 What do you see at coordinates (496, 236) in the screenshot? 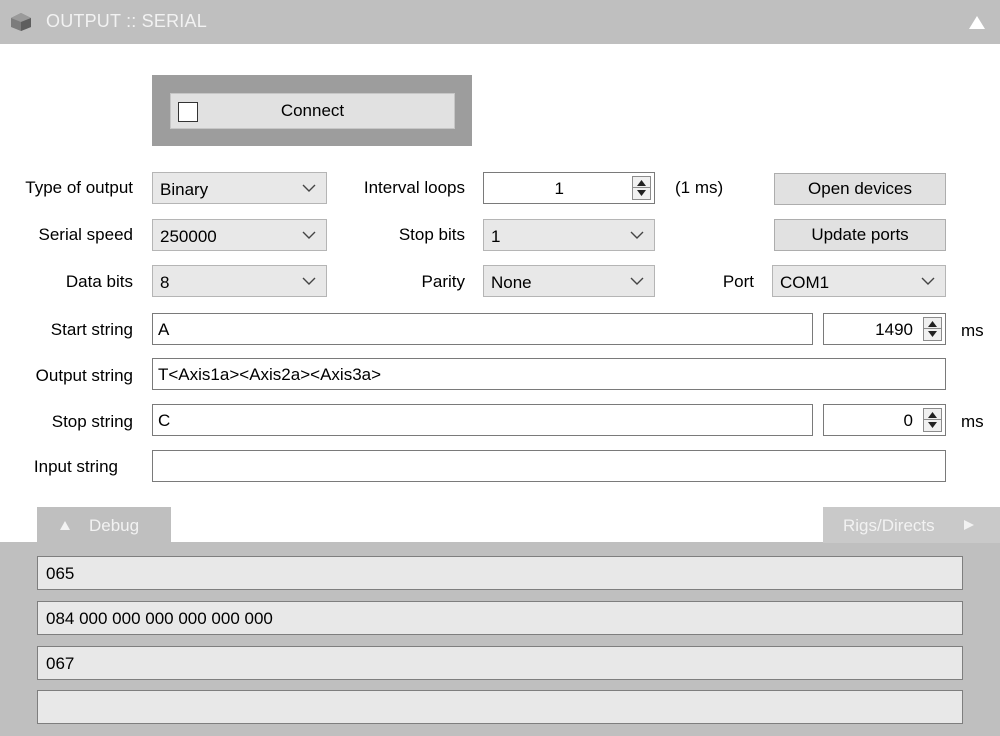
I see `stop-bits-value: 1` at bounding box center [496, 236].